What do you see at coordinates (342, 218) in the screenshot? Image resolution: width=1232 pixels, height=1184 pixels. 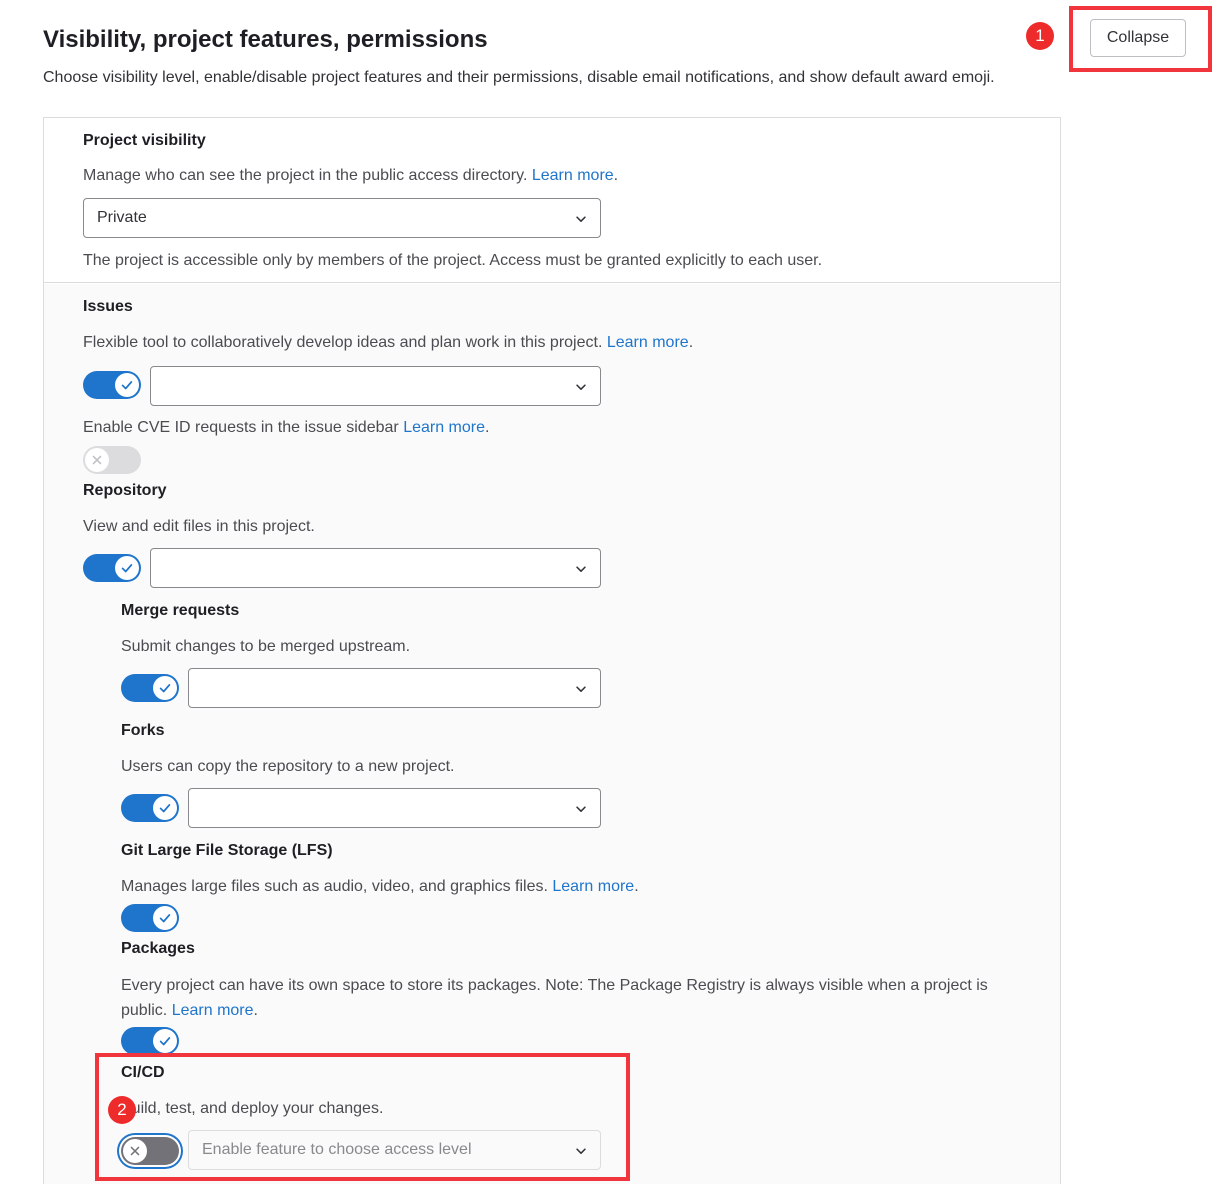 I see `visibility-select: Private` at bounding box center [342, 218].